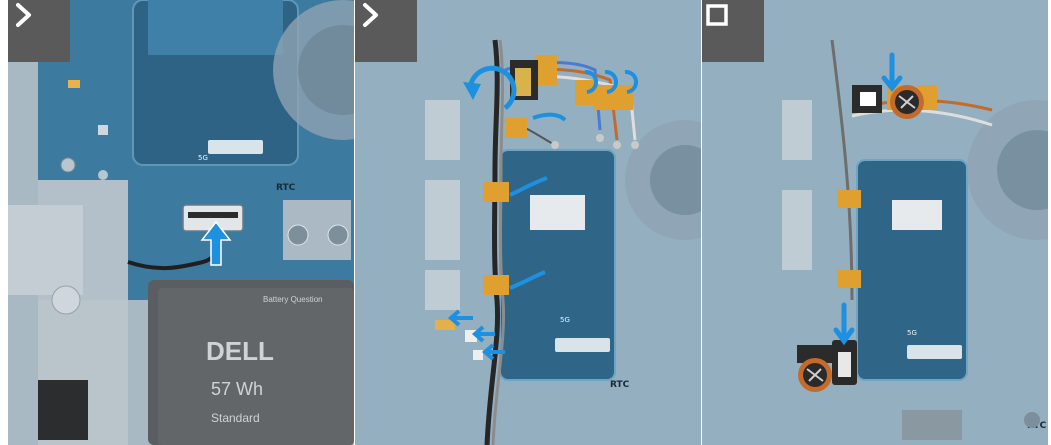 This screenshot has height=445, width=1051. Describe the element at coordinates (237, 389) in the screenshot. I see `battery-capacity: 57 Wh` at that location.